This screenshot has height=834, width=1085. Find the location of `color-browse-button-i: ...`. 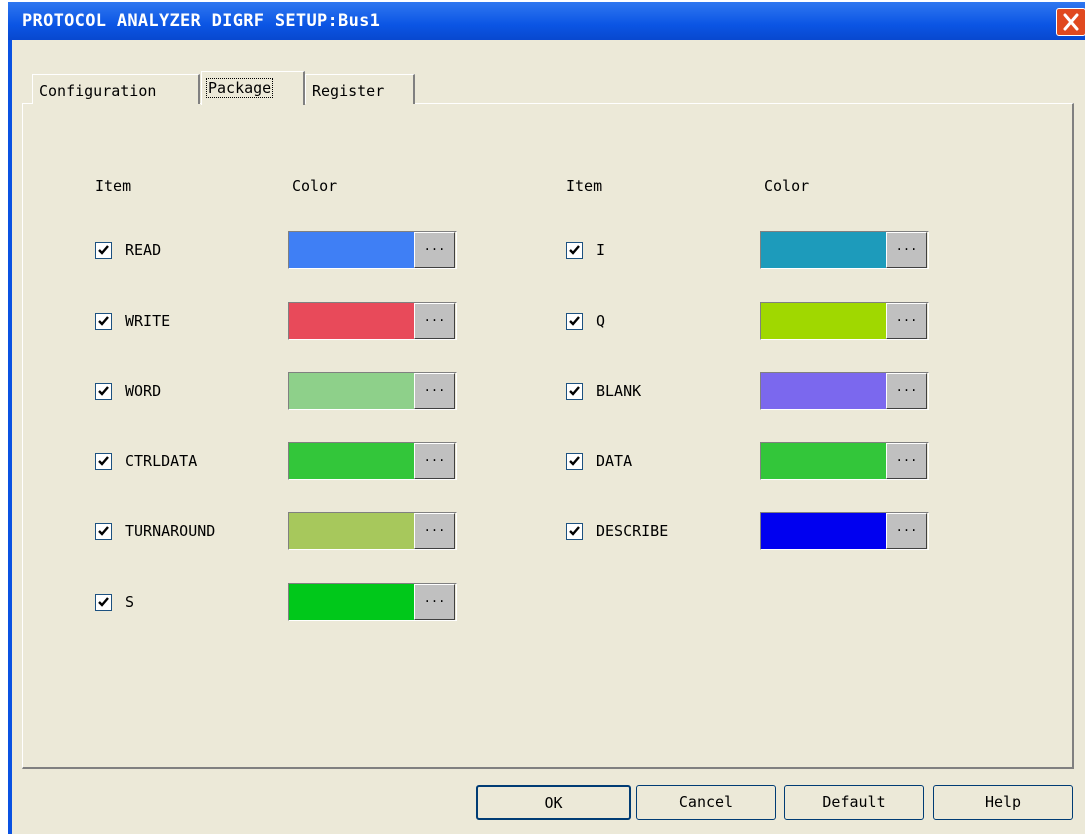

color-browse-button-i: ... is located at coordinates (906, 250).